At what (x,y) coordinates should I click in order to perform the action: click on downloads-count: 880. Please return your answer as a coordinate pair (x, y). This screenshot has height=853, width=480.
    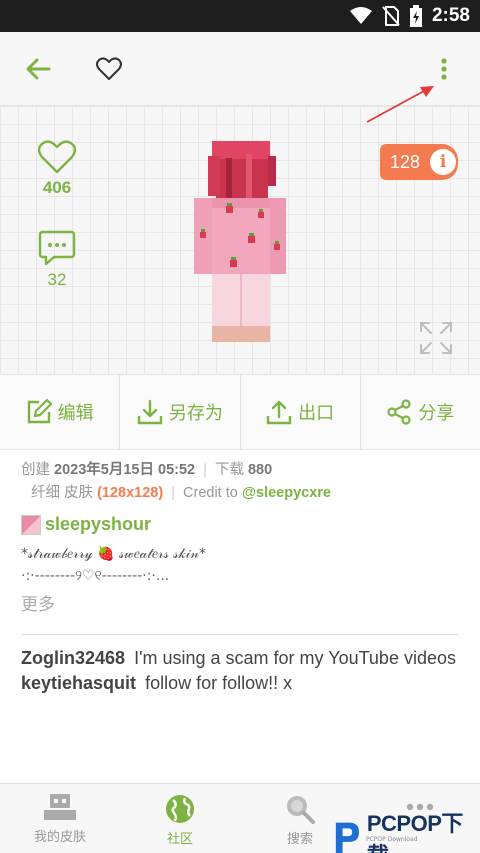
    Looking at the image, I should click on (260, 470).